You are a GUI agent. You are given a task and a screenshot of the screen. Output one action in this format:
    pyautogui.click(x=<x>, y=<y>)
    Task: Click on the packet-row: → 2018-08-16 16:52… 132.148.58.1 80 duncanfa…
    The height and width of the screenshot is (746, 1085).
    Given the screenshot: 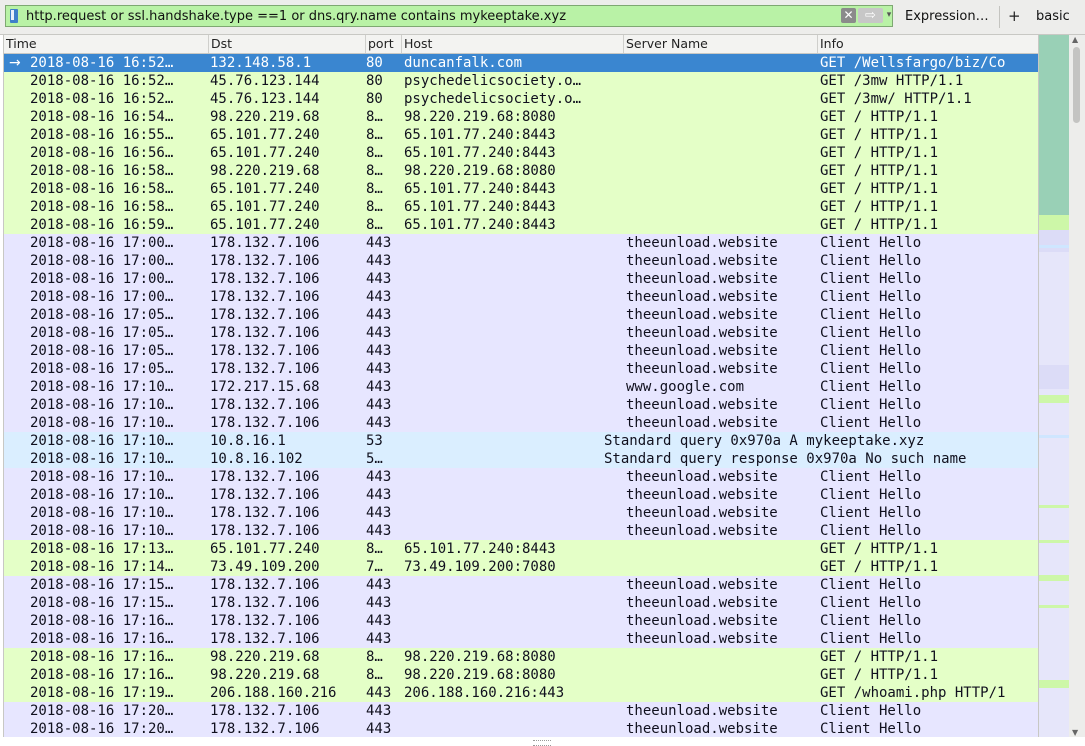 What is the action you would take?
    pyautogui.click(x=521, y=63)
    